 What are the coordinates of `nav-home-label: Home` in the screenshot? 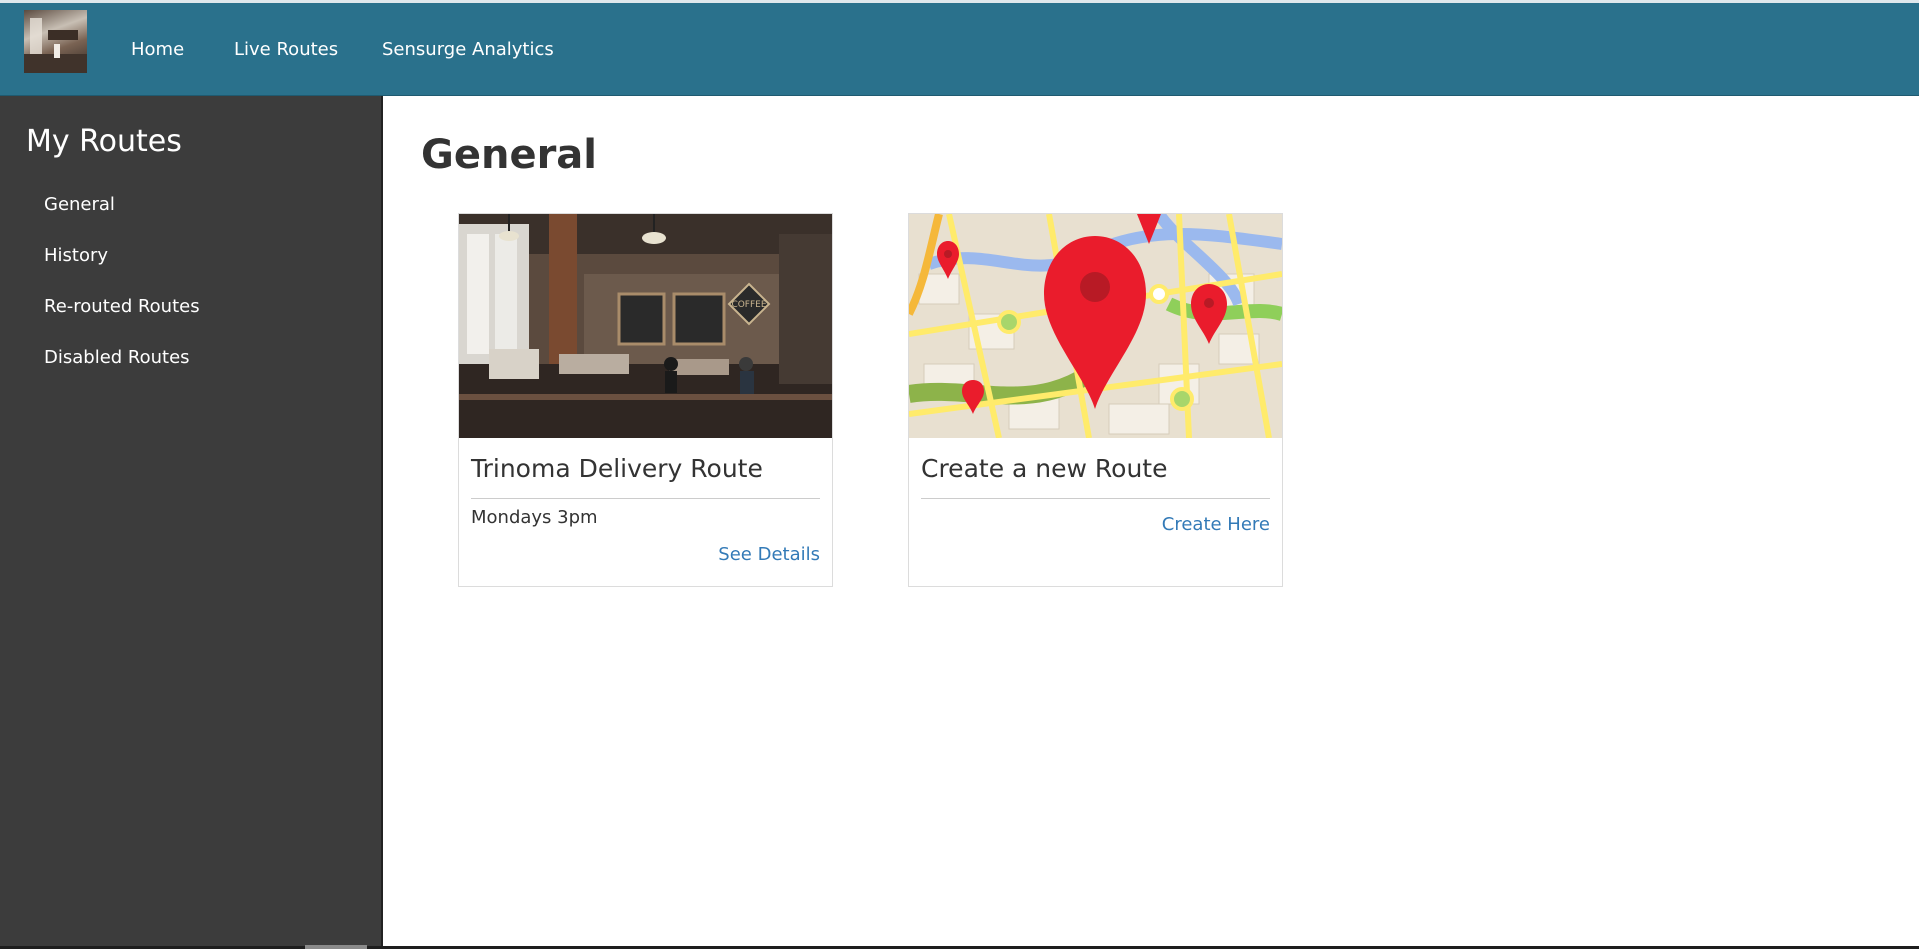 It's located at (158, 49).